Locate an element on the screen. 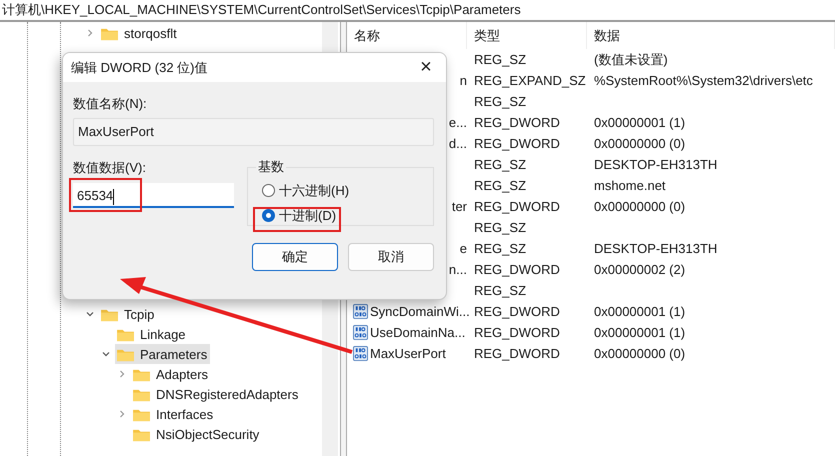 Image resolution: width=835 pixels, height=456 pixels. value-data: (数值未设置) is located at coordinates (631, 59).